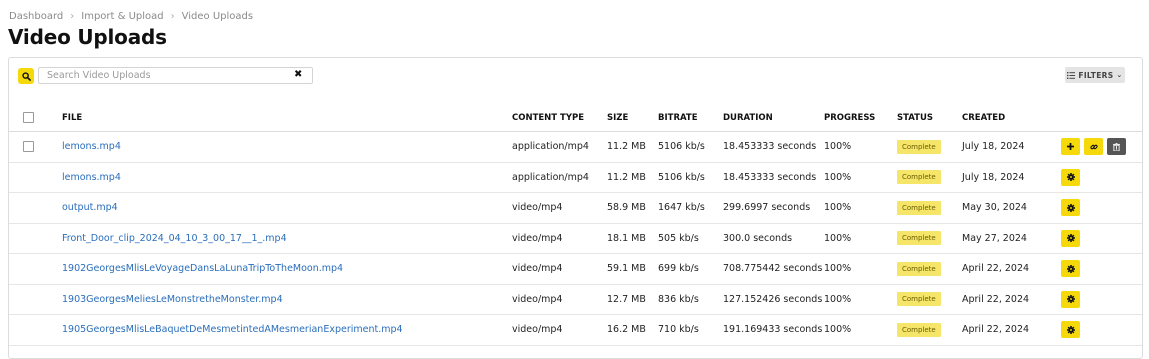 The height and width of the screenshot is (359, 1149). I want to click on size-cell: 18.1 MB, so click(632, 238).